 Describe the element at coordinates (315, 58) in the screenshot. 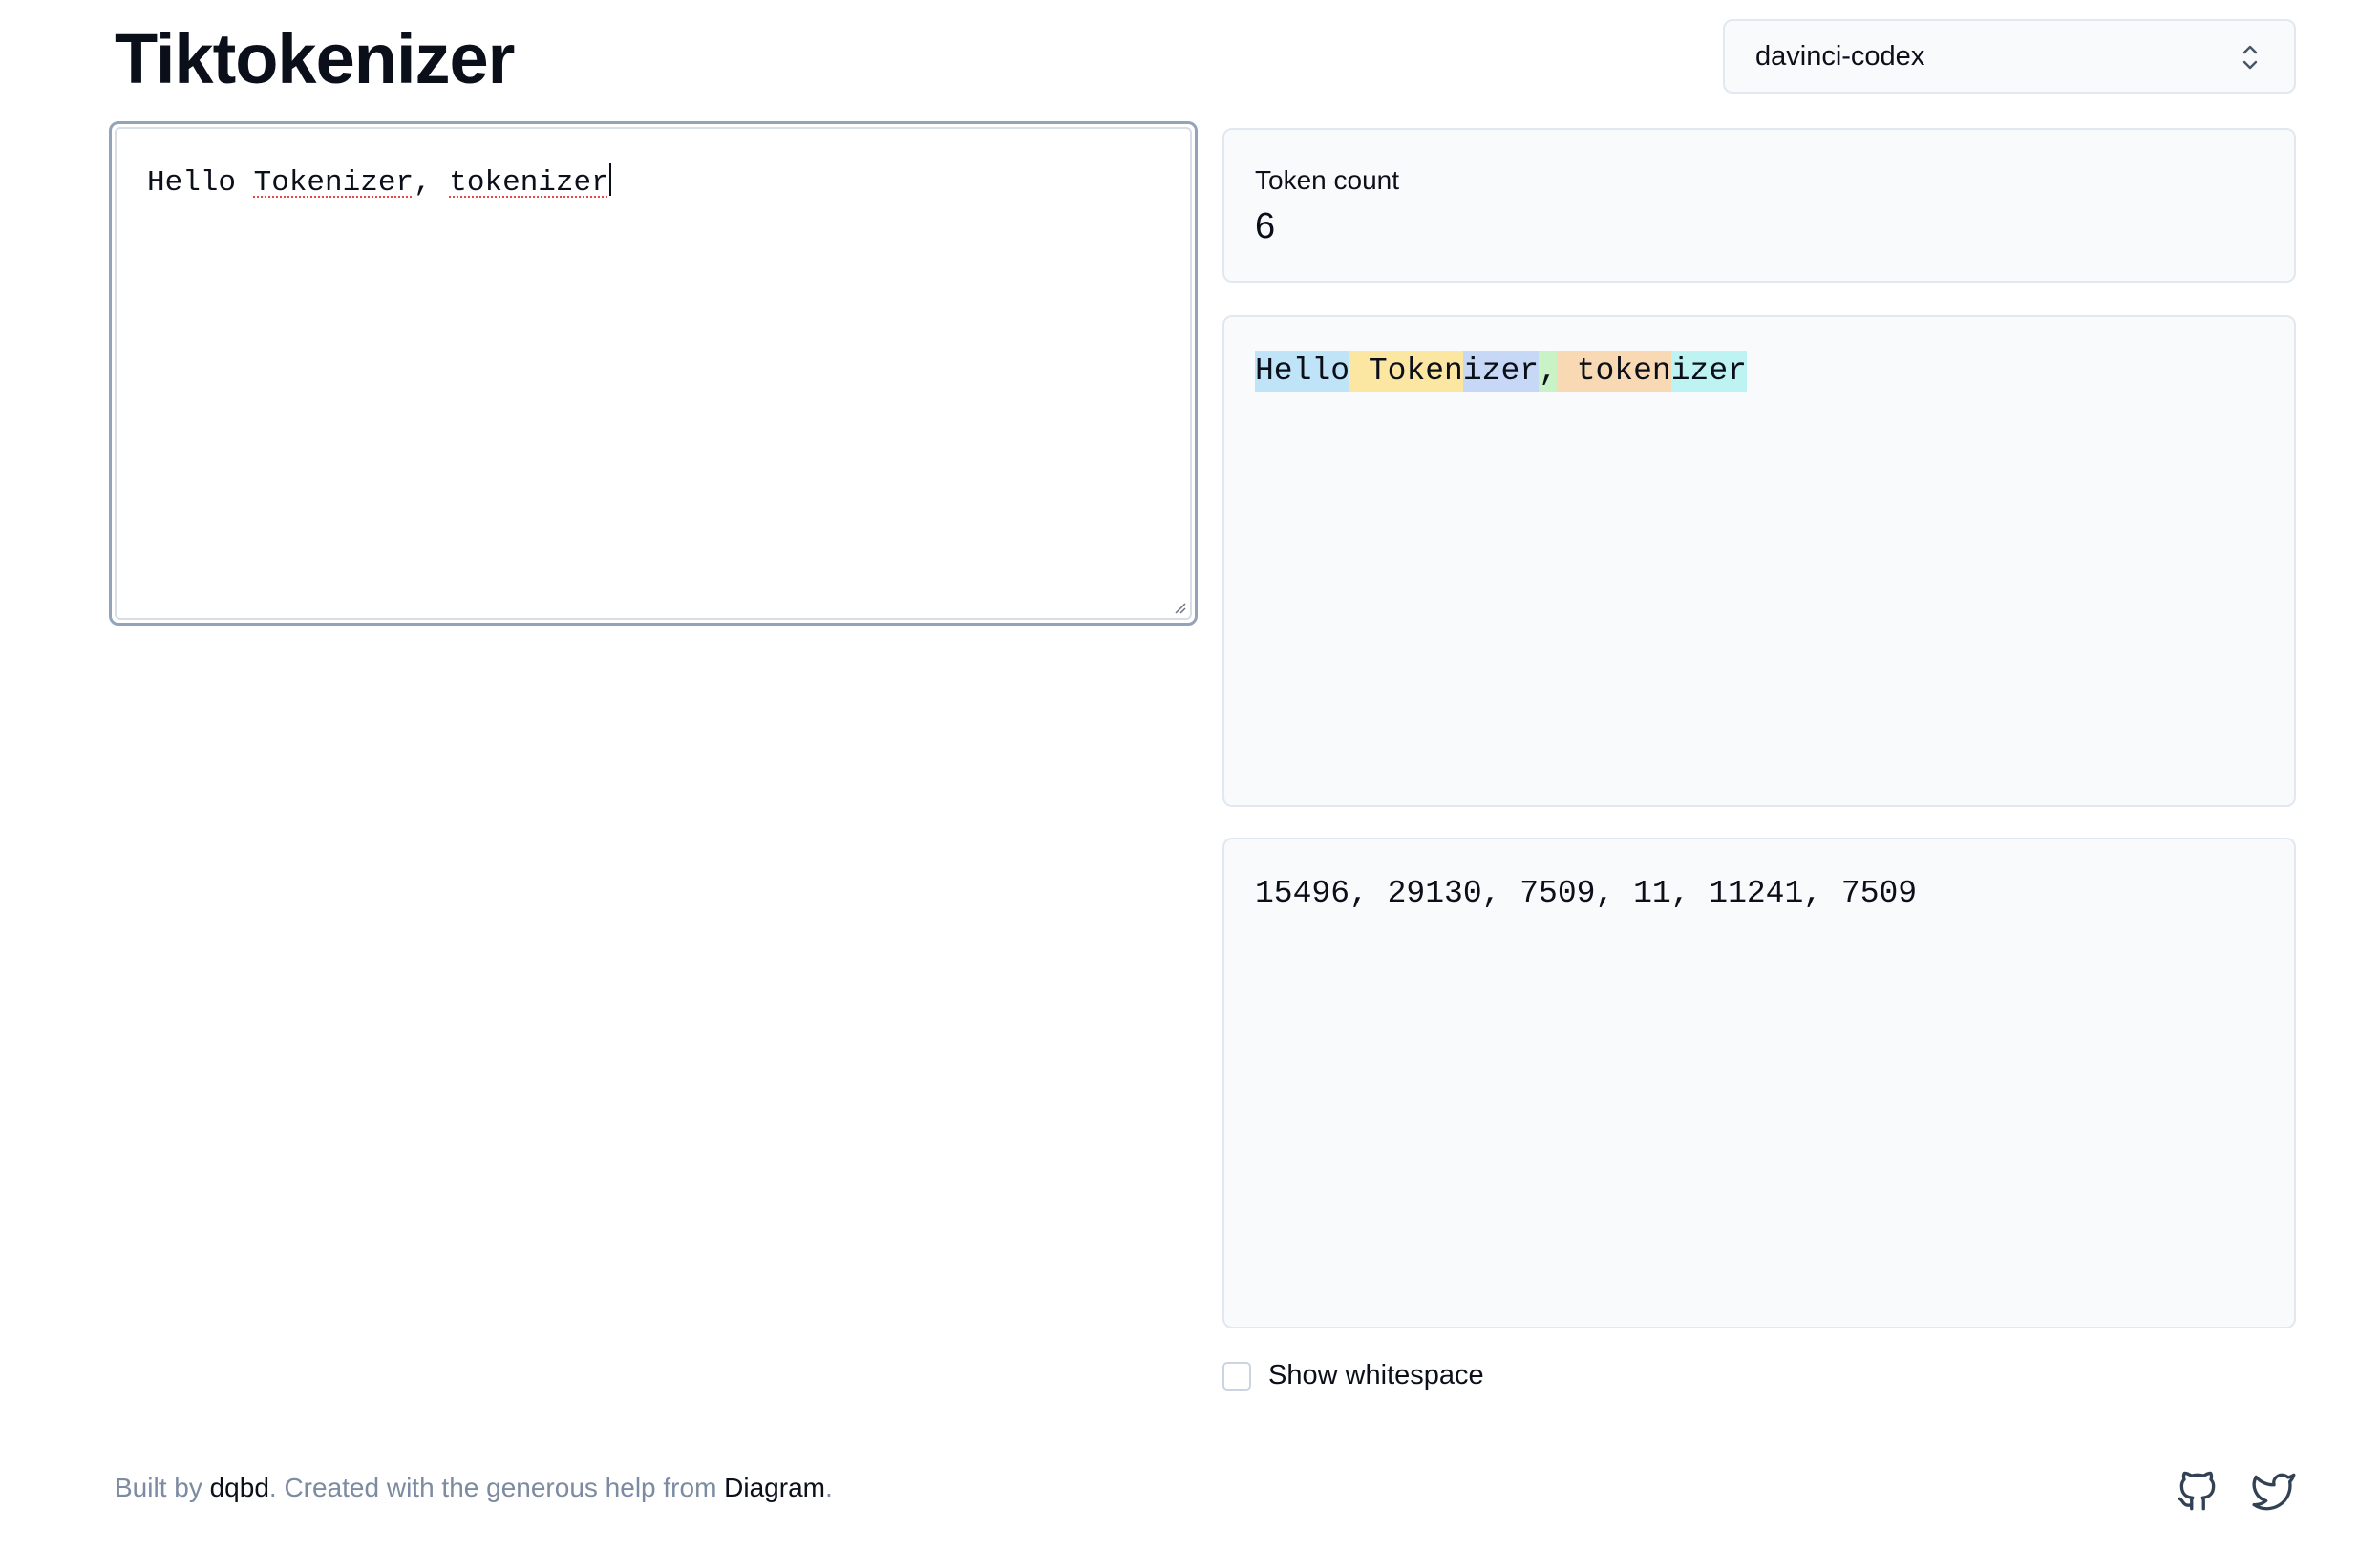

I see `page-title: Tiktokenizer` at that location.